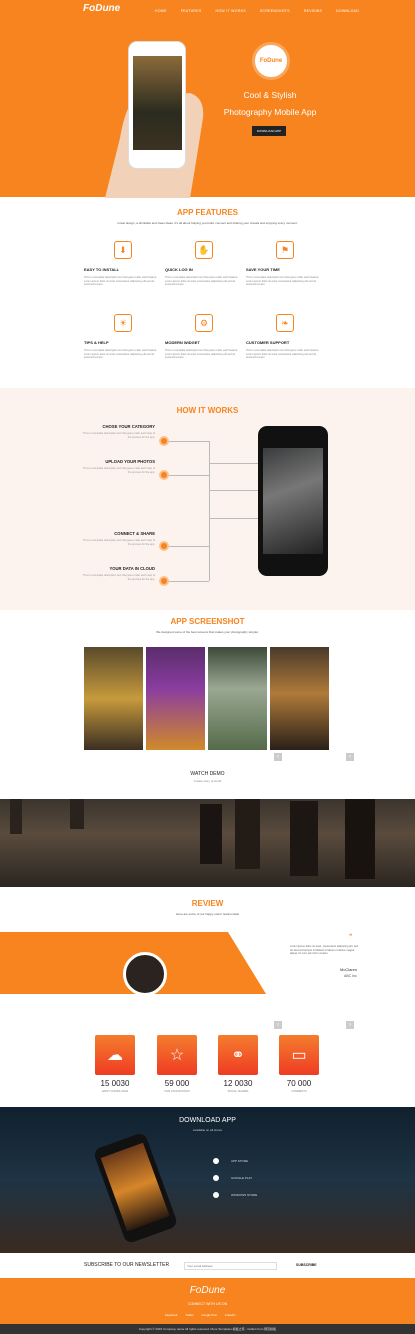 This screenshot has width=415, height=1334. What do you see at coordinates (96, 342) in the screenshot?
I see `feature-title: TIPS & HELP` at bounding box center [96, 342].